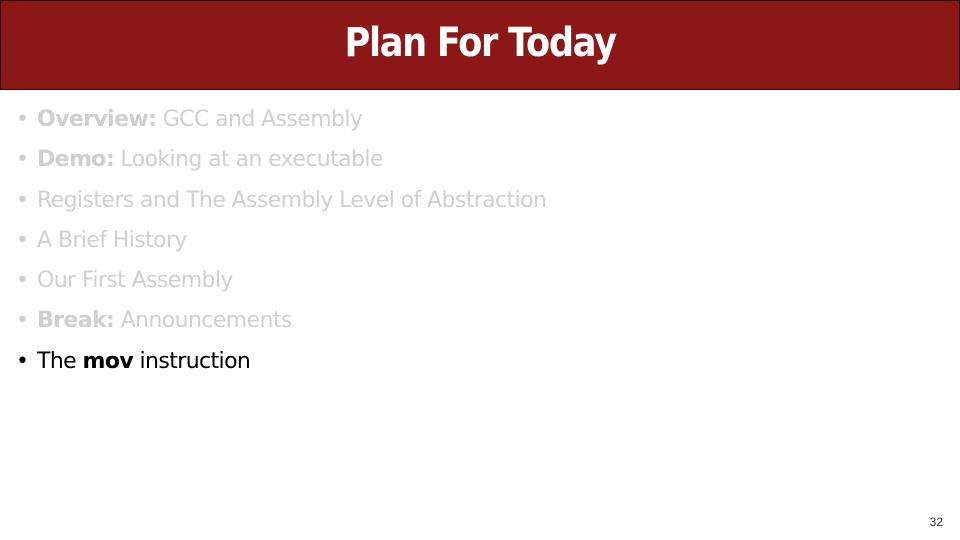  Describe the element at coordinates (259, 119) in the screenshot. I see `item-text: GCC and Assembly` at that location.